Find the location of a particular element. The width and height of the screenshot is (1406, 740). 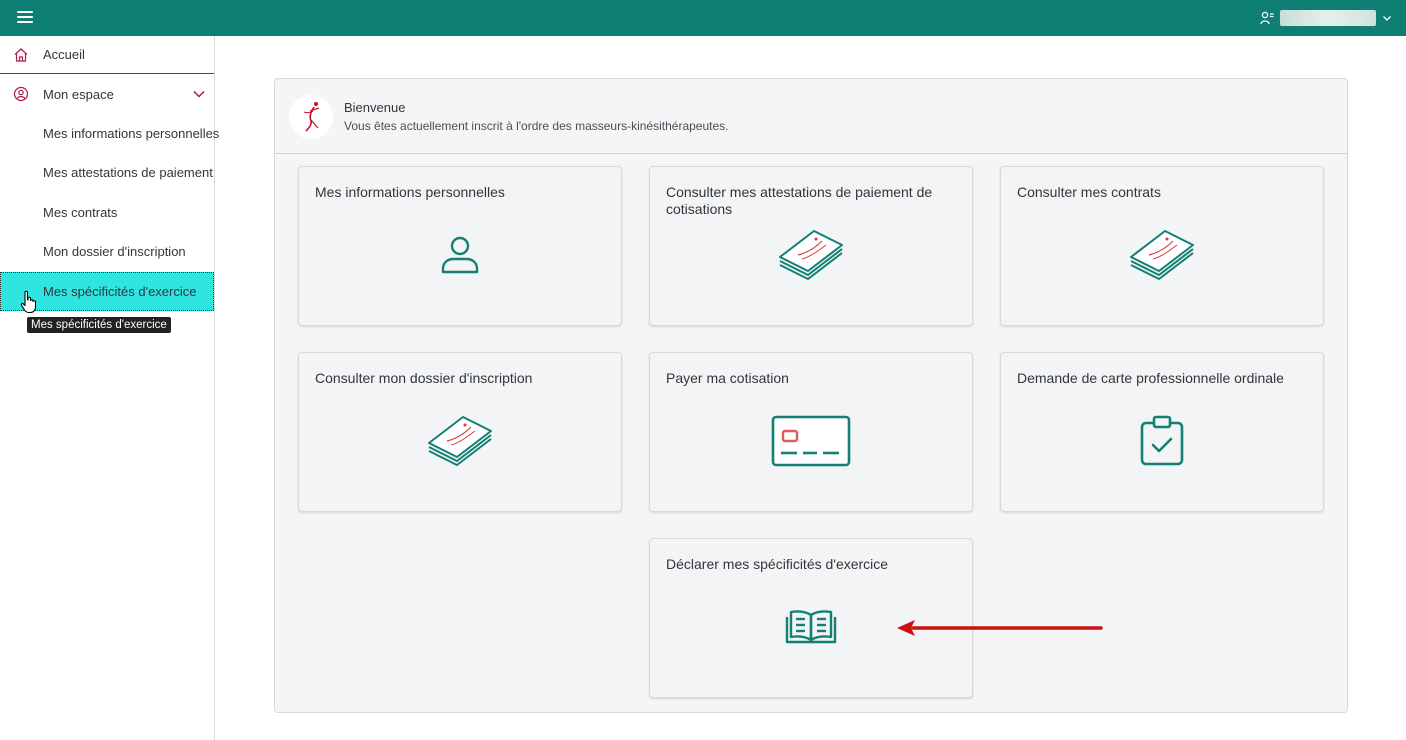

top-bar is located at coordinates (703, 18).